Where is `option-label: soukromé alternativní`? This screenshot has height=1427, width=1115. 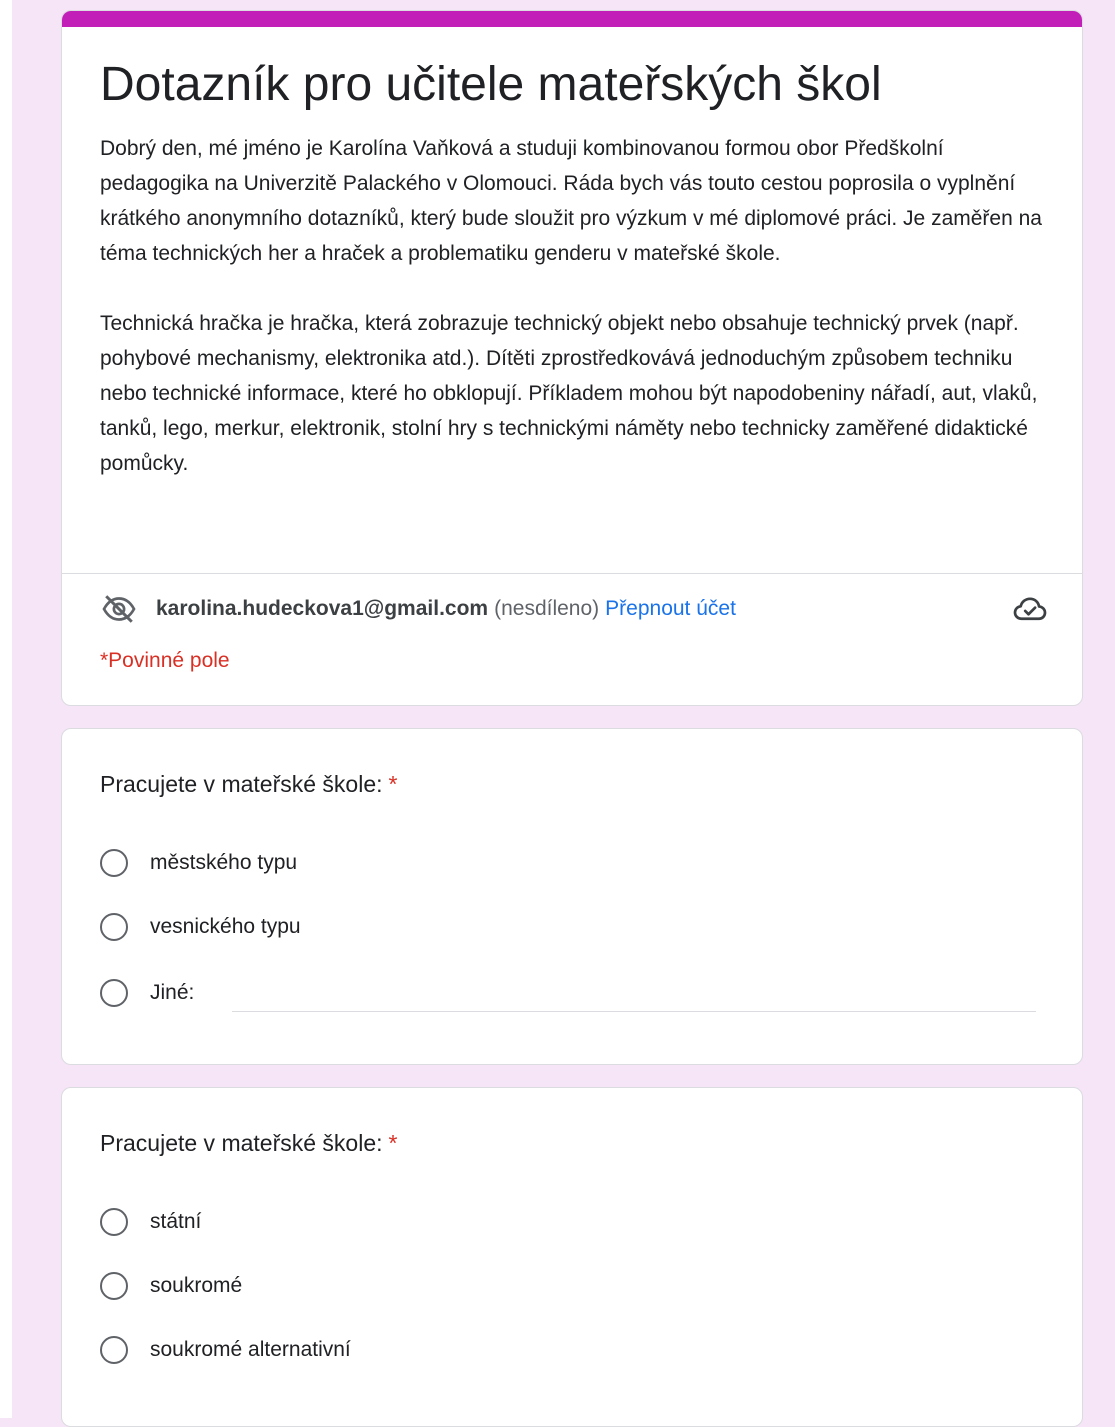 option-label: soukromé alternativní is located at coordinates (250, 1349).